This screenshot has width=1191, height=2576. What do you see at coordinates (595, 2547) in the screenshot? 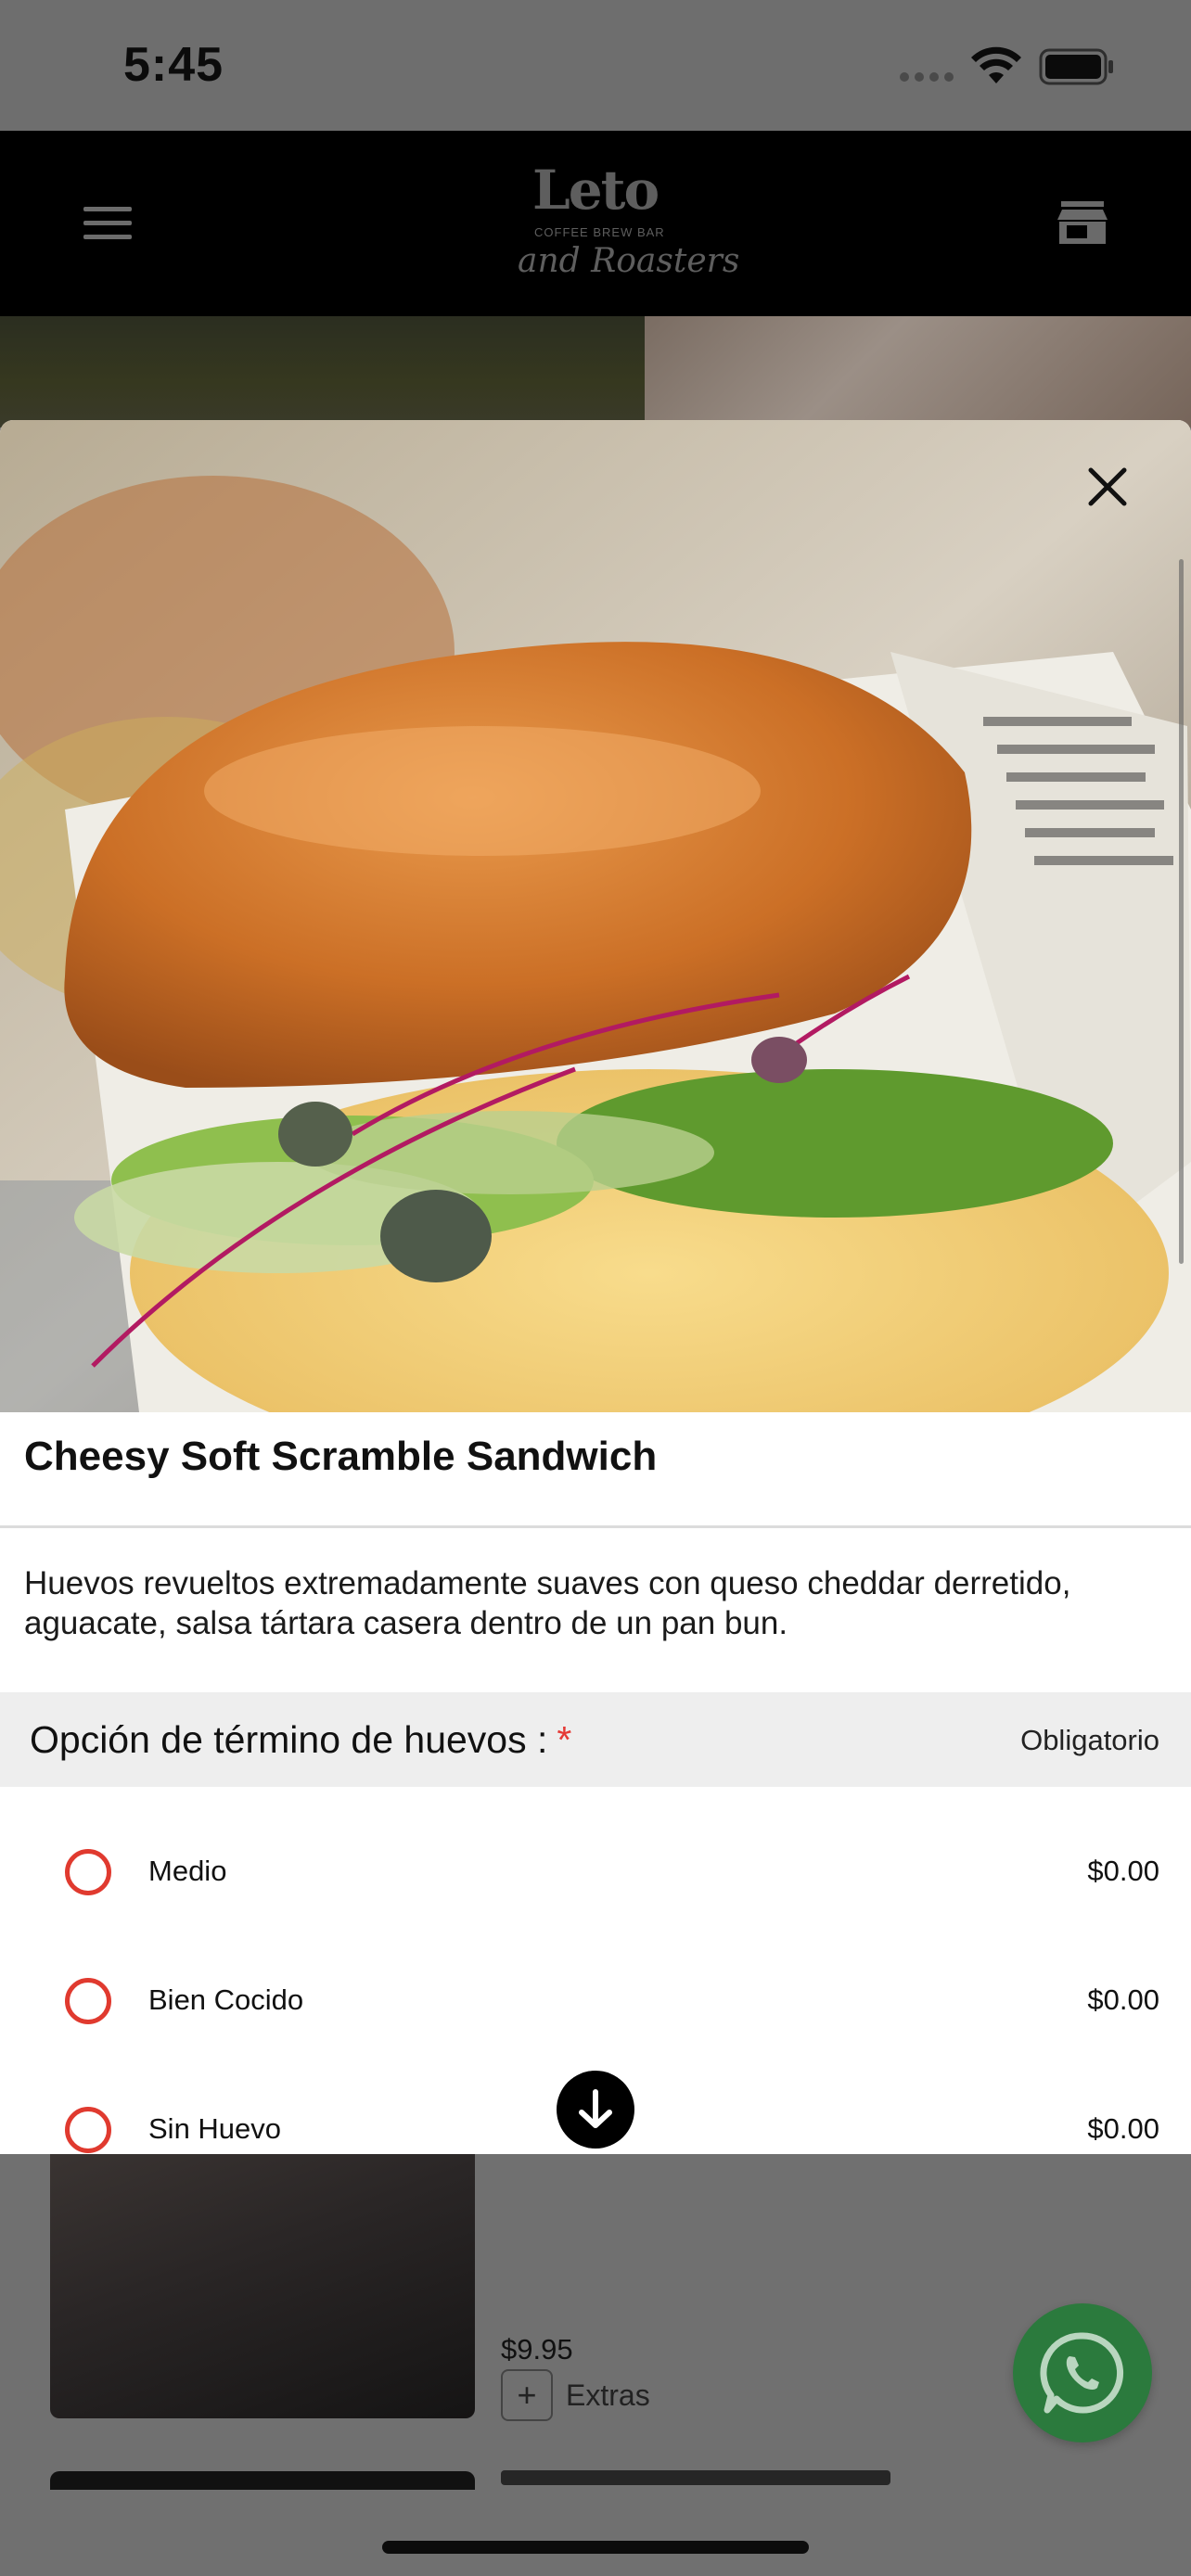
I see `home-indicator` at bounding box center [595, 2547].